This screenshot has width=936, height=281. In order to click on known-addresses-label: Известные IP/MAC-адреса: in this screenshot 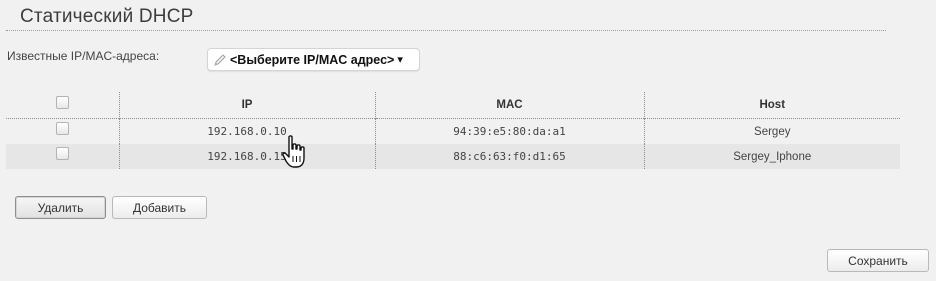, I will do `click(83, 56)`.